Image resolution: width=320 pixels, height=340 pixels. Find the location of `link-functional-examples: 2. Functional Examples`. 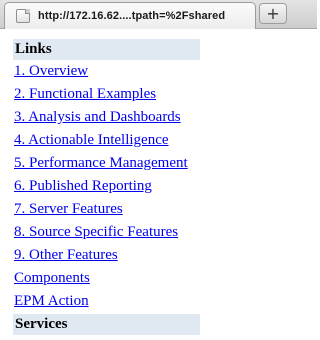

link-functional-examples: 2. Functional Examples is located at coordinates (85, 94).